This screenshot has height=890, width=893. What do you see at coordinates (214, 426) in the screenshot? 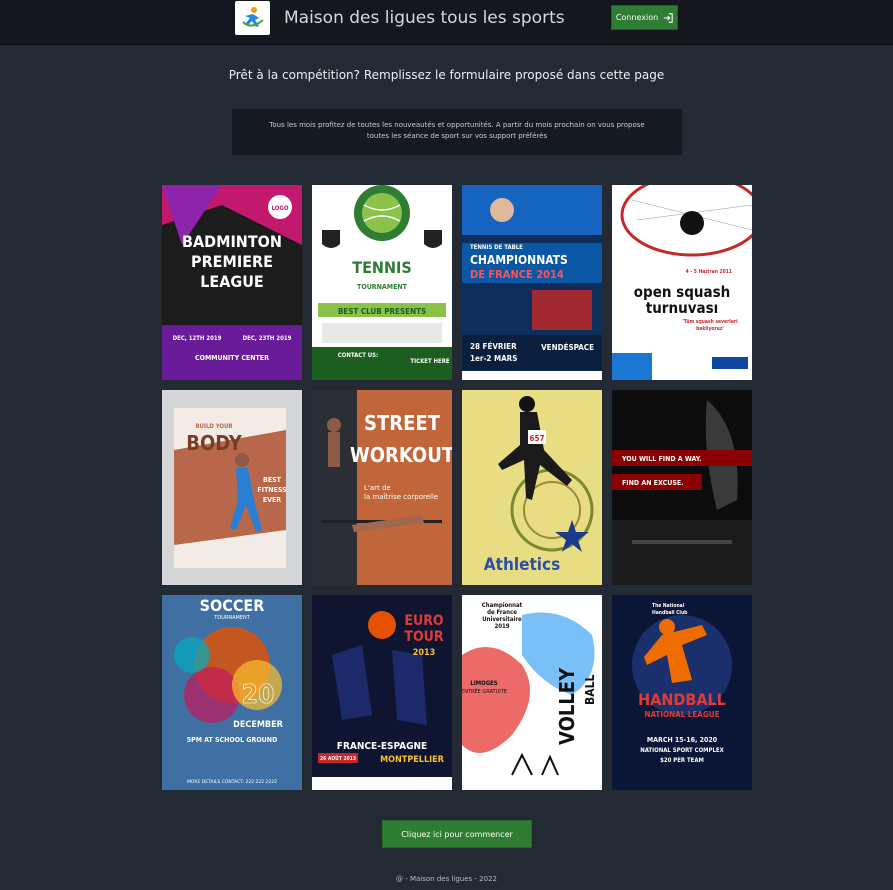
I see `poster-fitness-line-1: BUILD YOUR` at bounding box center [214, 426].